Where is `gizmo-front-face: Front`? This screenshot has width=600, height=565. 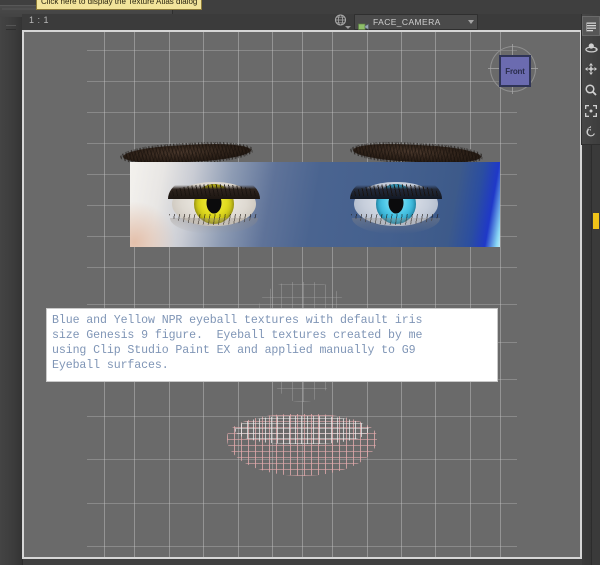 gizmo-front-face: Front is located at coordinates (515, 71).